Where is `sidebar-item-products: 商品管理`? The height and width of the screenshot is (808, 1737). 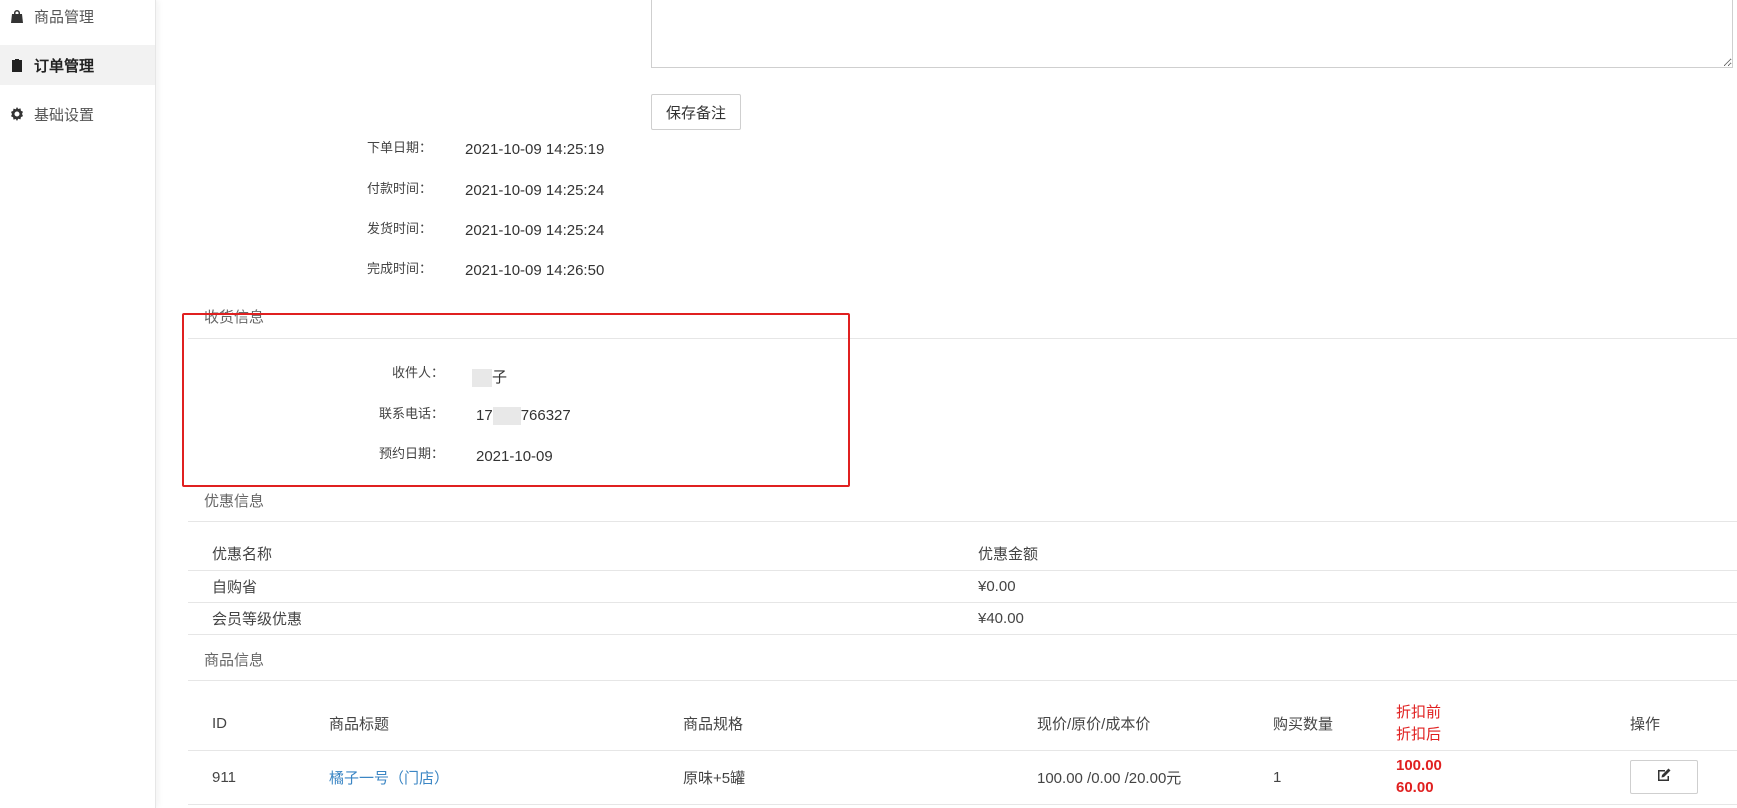 sidebar-item-products: 商品管理 is located at coordinates (77, 18).